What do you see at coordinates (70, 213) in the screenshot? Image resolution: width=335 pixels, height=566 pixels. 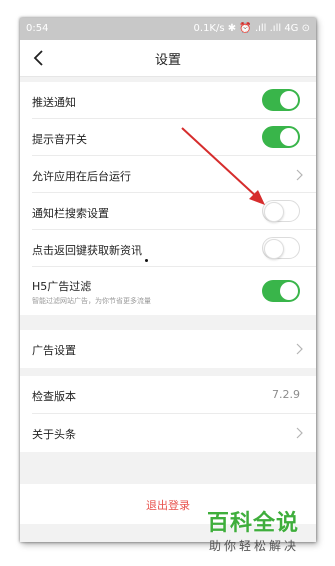 I see `setting-label: 通知栏搜索设置` at bounding box center [70, 213].